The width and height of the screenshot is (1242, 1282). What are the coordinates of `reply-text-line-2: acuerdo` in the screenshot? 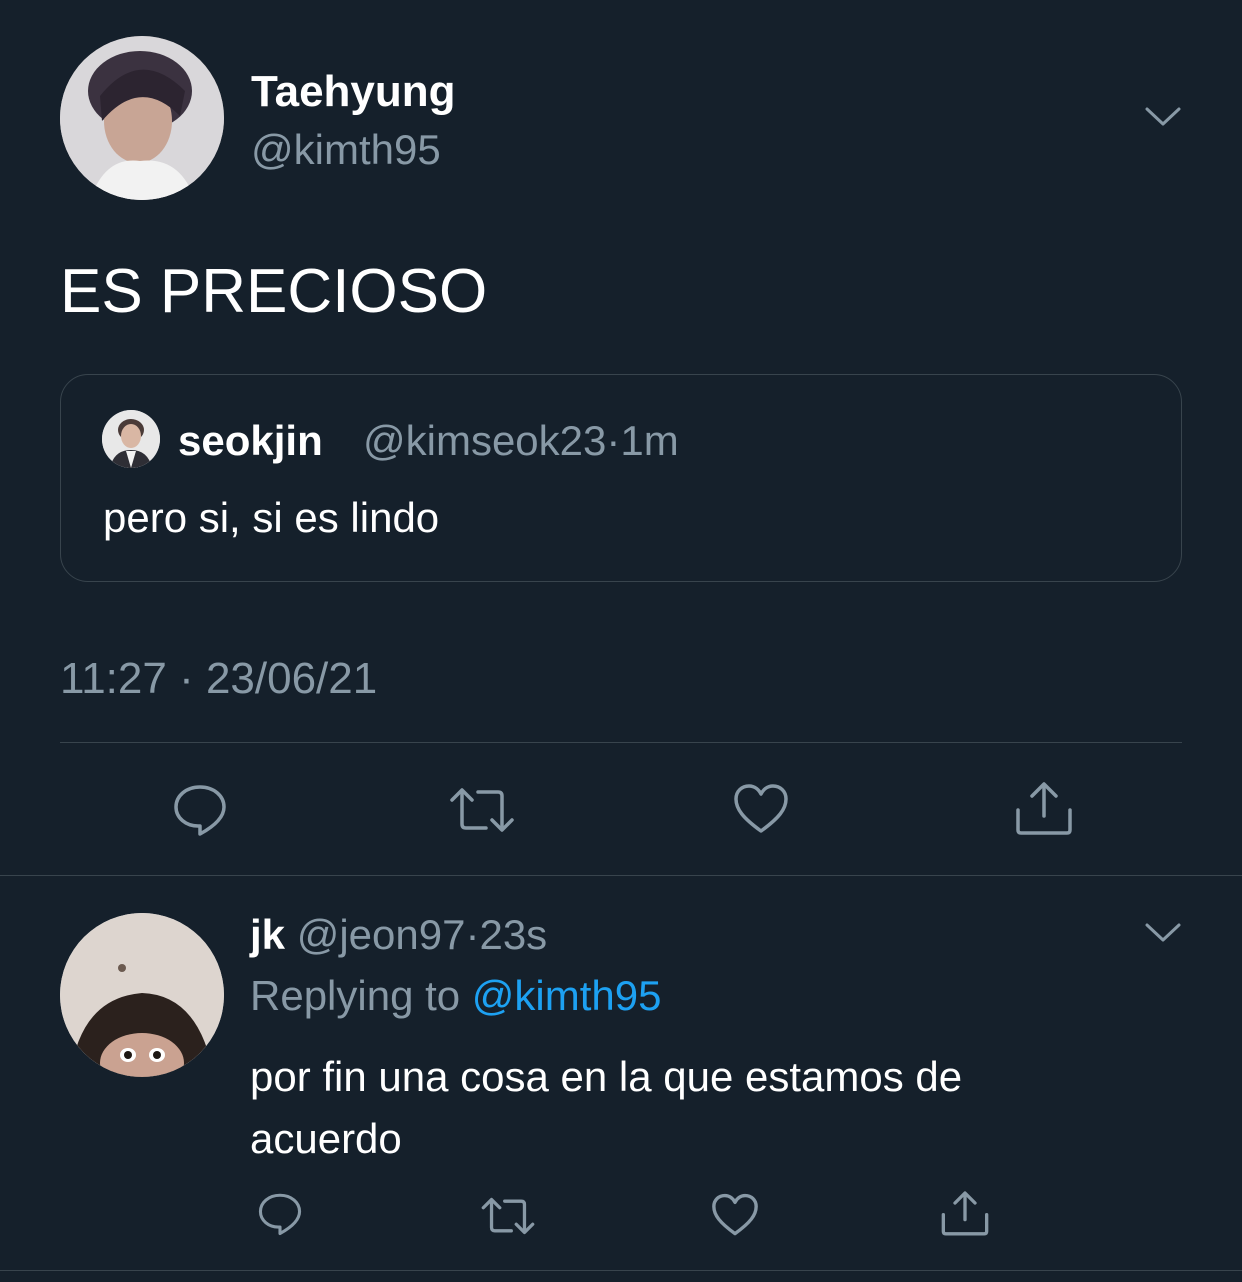 It's located at (326, 1138).